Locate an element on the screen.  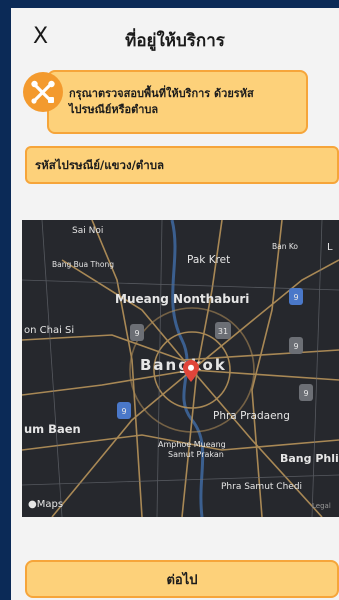
apple-logo-icon: ● is located at coordinates (32, 504).